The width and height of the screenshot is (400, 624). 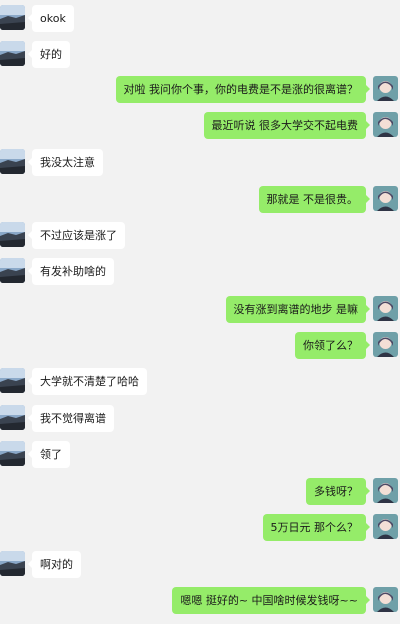 I want to click on message-row: 我不觉得离谱, so click(x=200, y=420).